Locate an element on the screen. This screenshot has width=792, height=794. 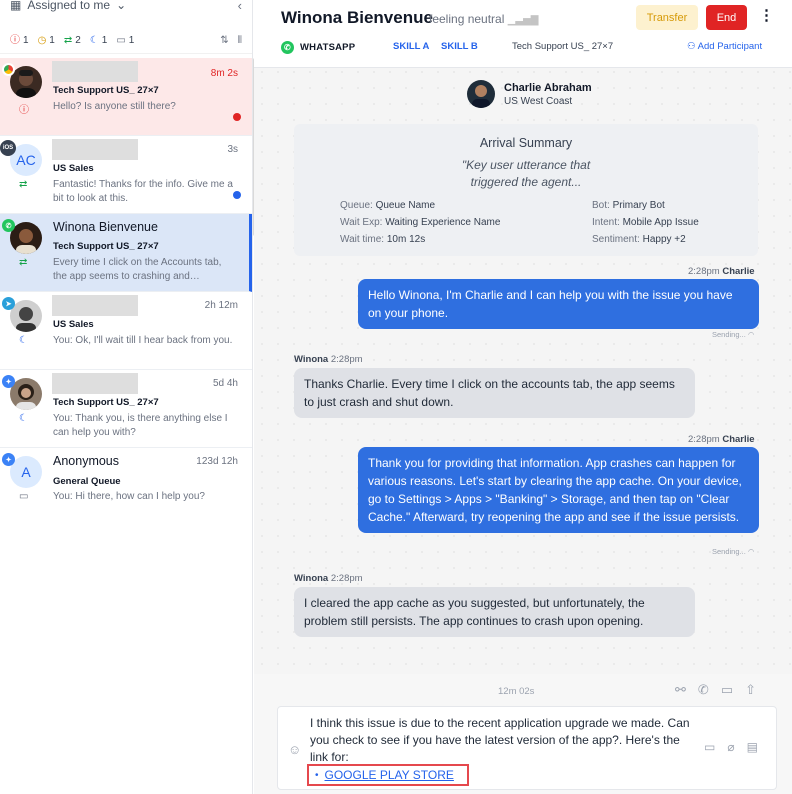
google-play-store-link: GOOGLE PLAY STORE is located at coordinates (389, 775).